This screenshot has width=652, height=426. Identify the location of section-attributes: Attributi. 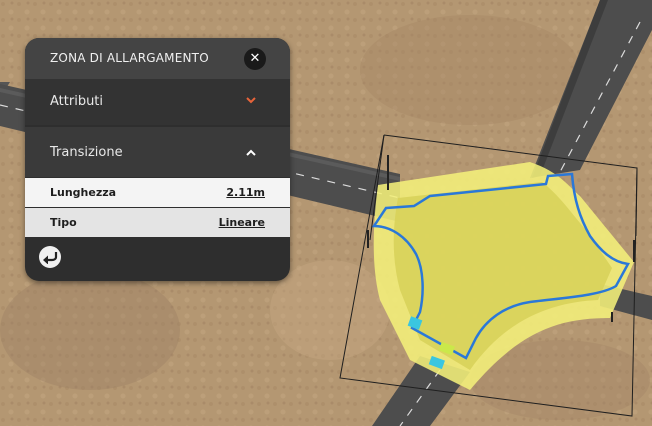
(157, 102).